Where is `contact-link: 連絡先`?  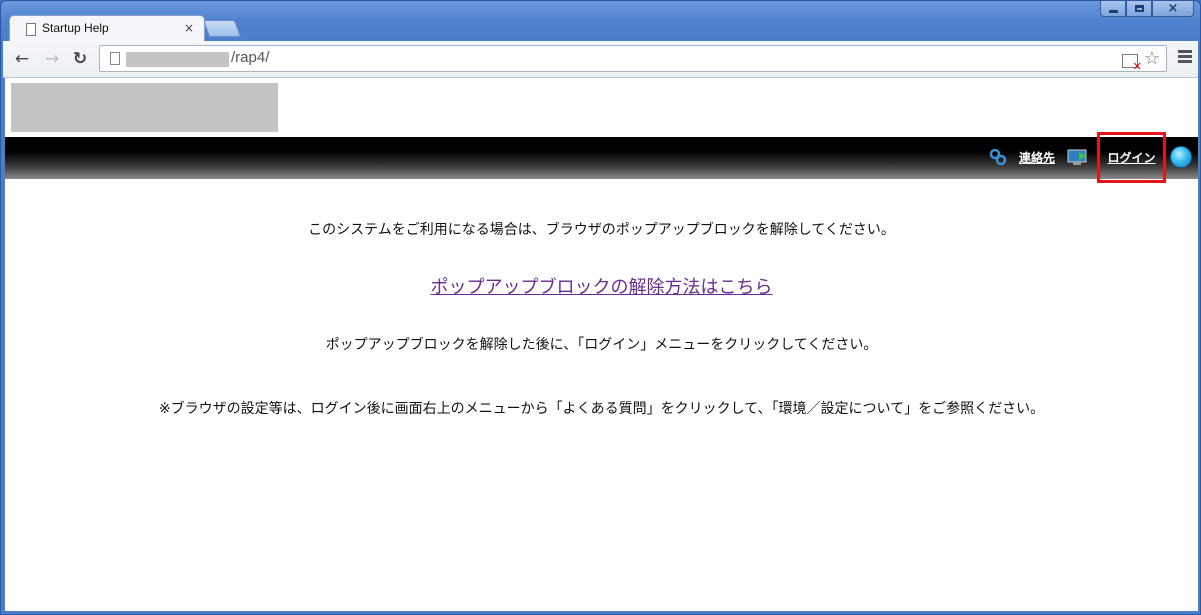
contact-link: 連絡先 is located at coordinates (1037, 157).